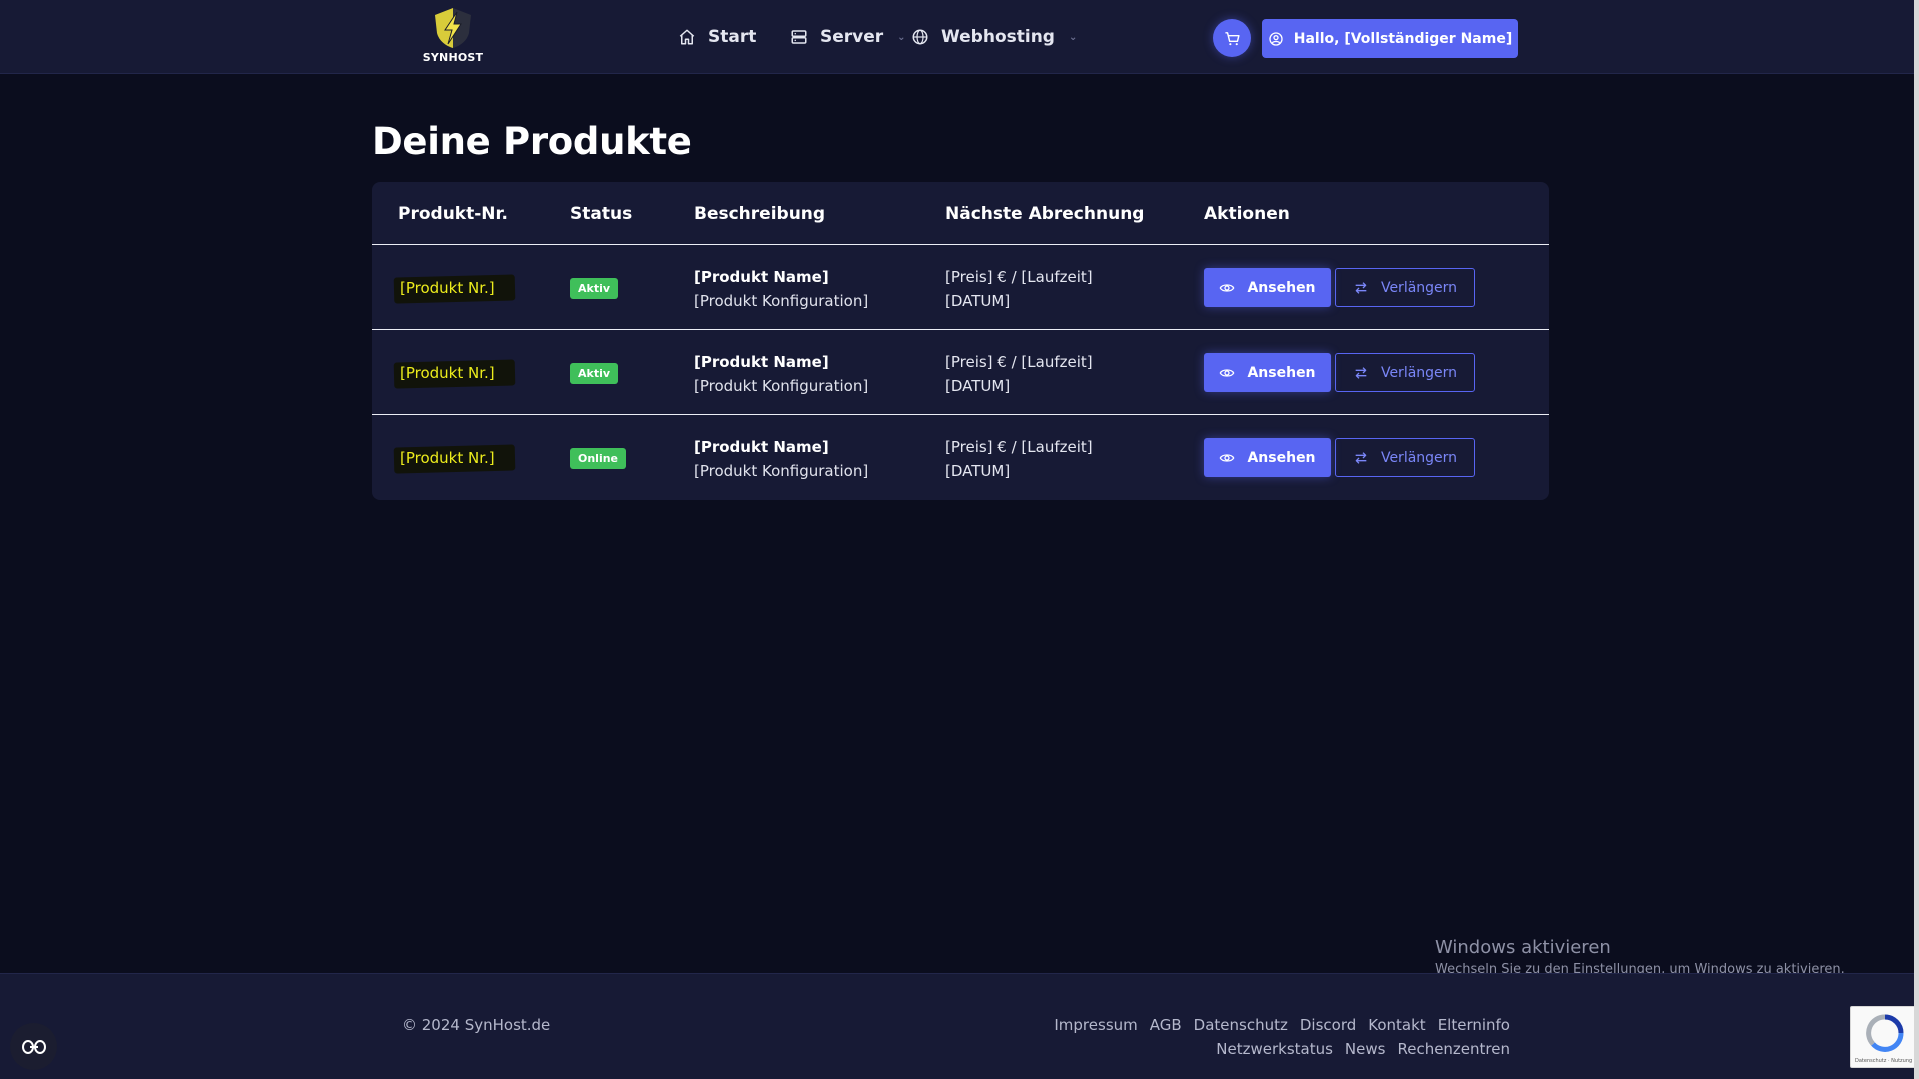  Describe the element at coordinates (1045, 214) in the screenshot. I see `header-next-billing: Nächste Abrechnung` at that location.